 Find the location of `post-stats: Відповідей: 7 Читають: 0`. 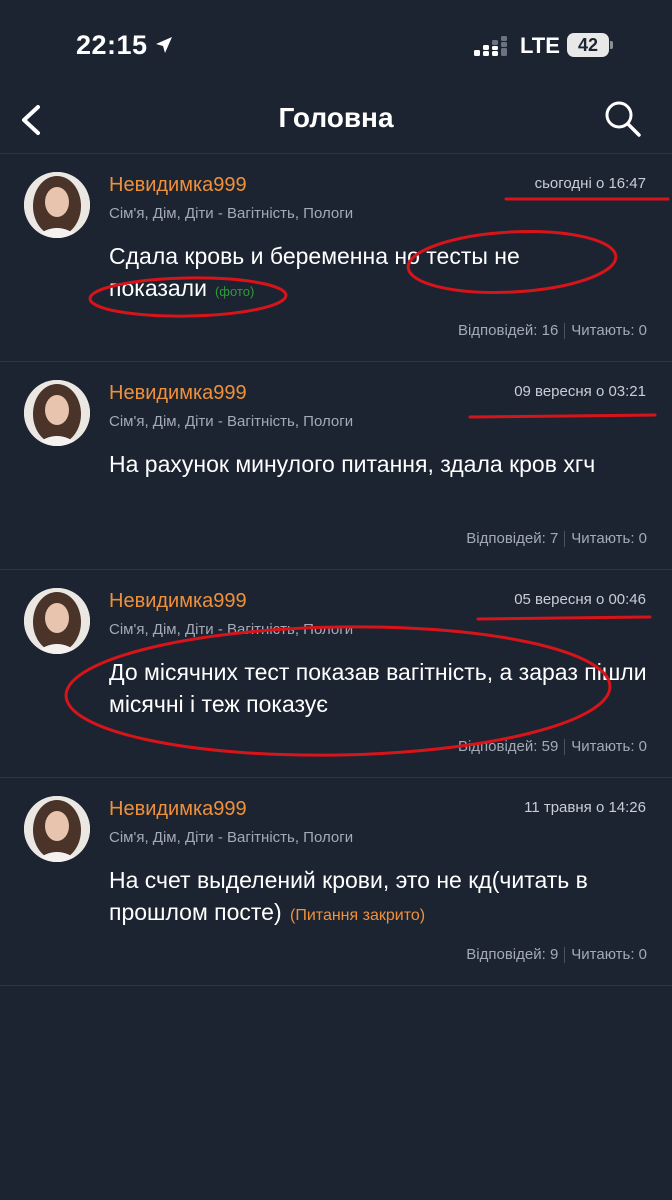

post-stats: Відповідей: 7 Читають: 0 is located at coordinates (556, 538).